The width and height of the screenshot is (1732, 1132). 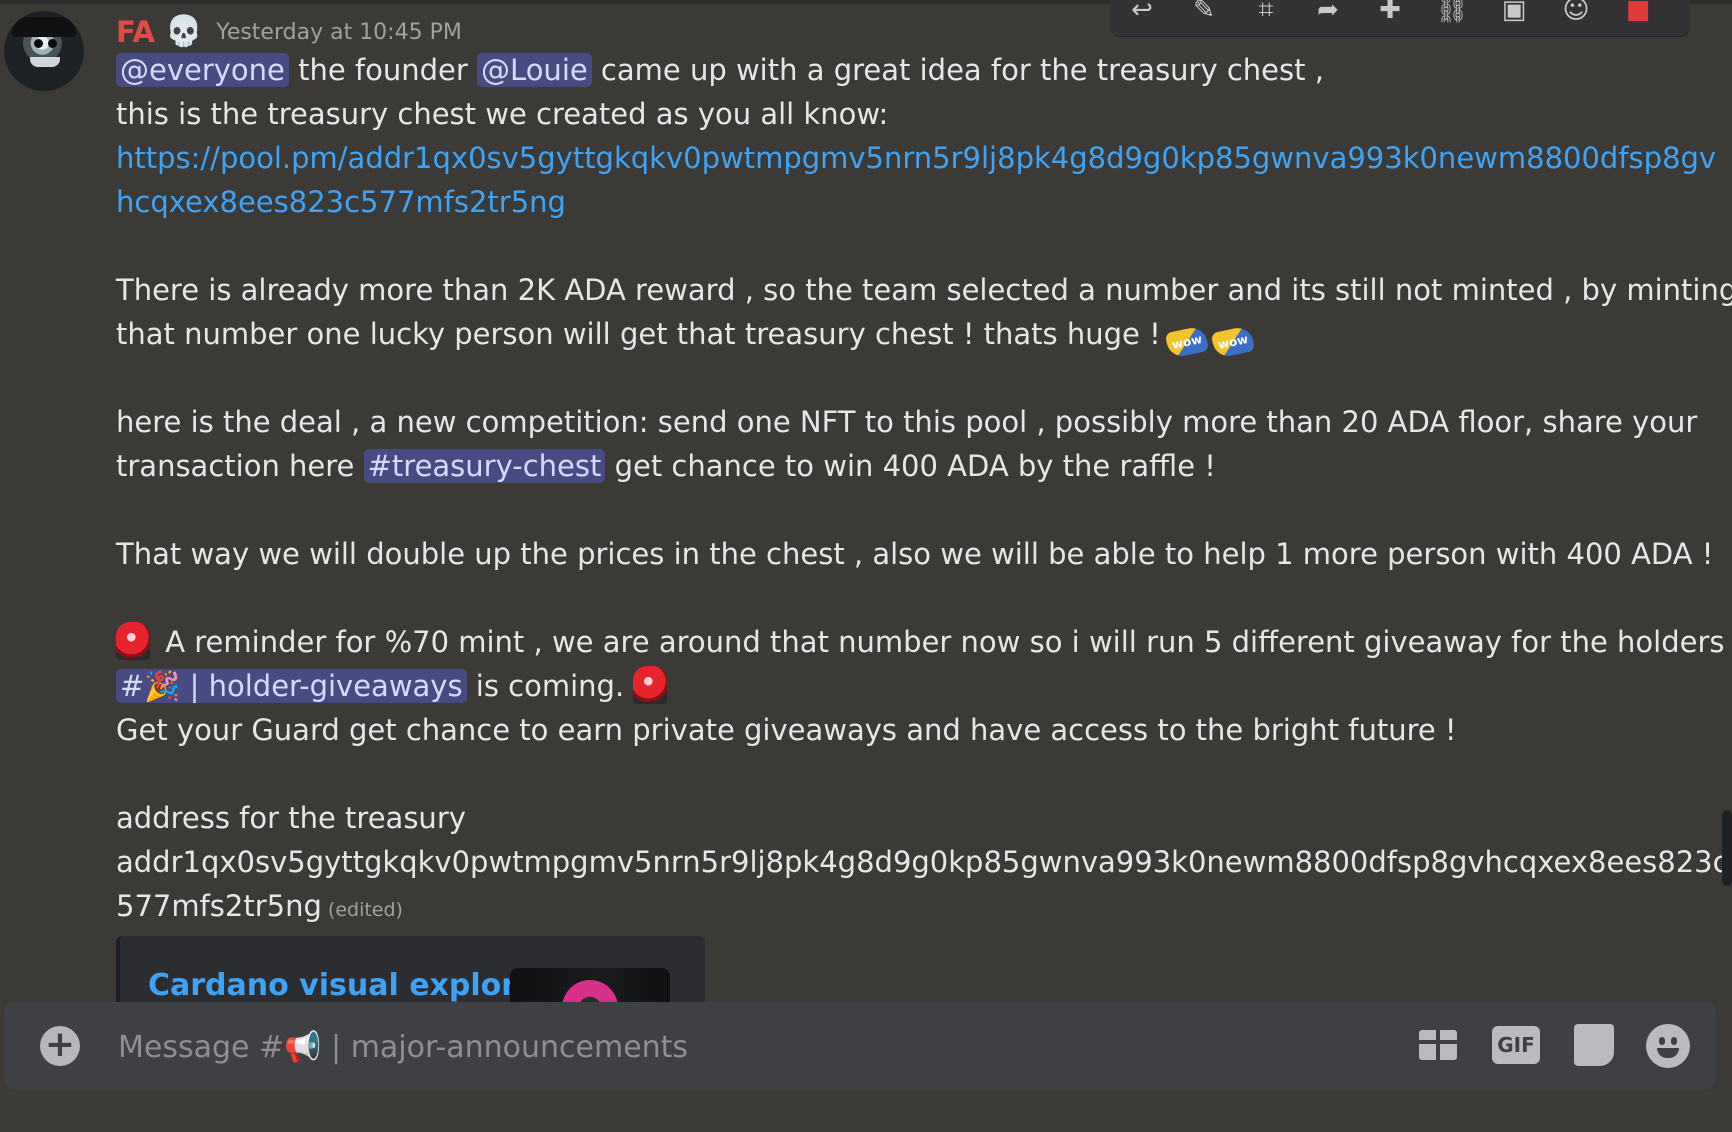 What do you see at coordinates (484, 466) in the screenshot?
I see `channel-mention-treasury: #treasury-chest` at bounding box center [484, 466].